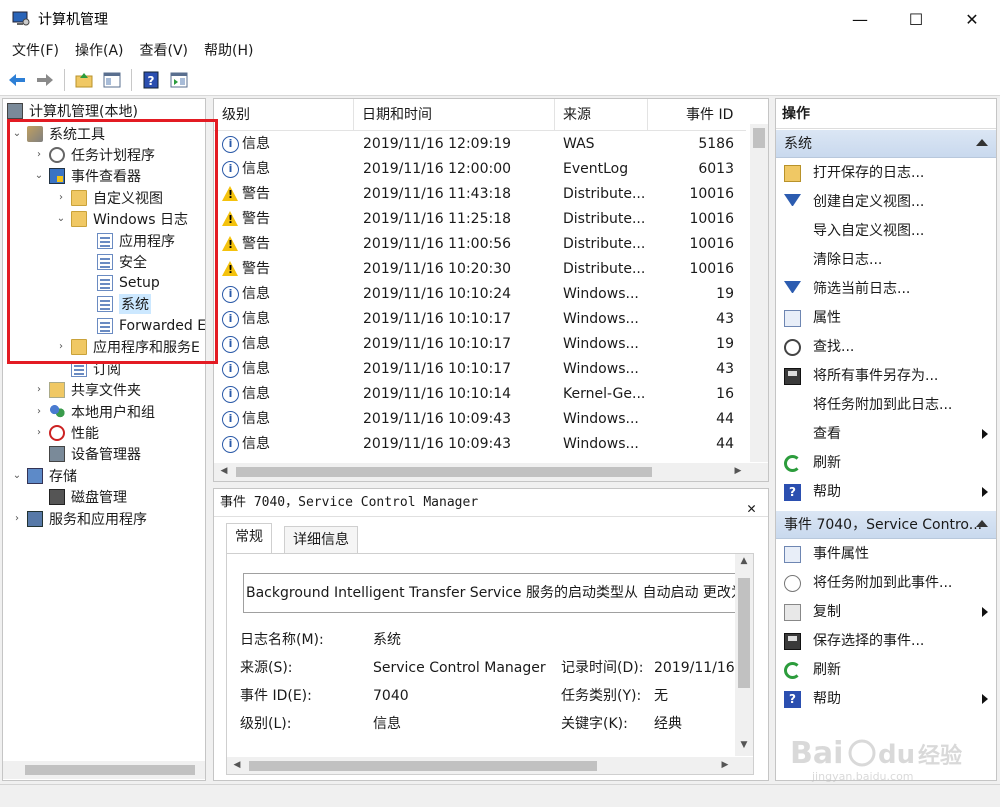 Image resolution: width=1000 pixels, height=807 pixels. Describe the element at coordinates (35, 51) in the screenshot. I see `menu-file: 文件(F)` at that location.